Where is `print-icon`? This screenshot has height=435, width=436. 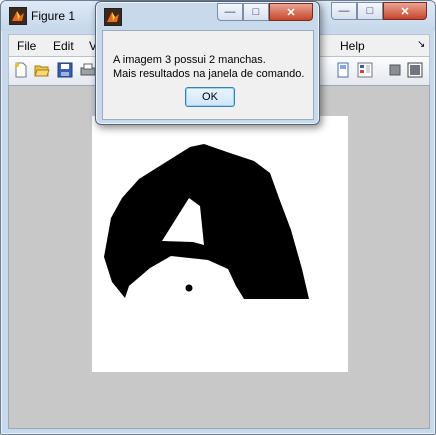
print-icon is located at coordinates (88, 70).